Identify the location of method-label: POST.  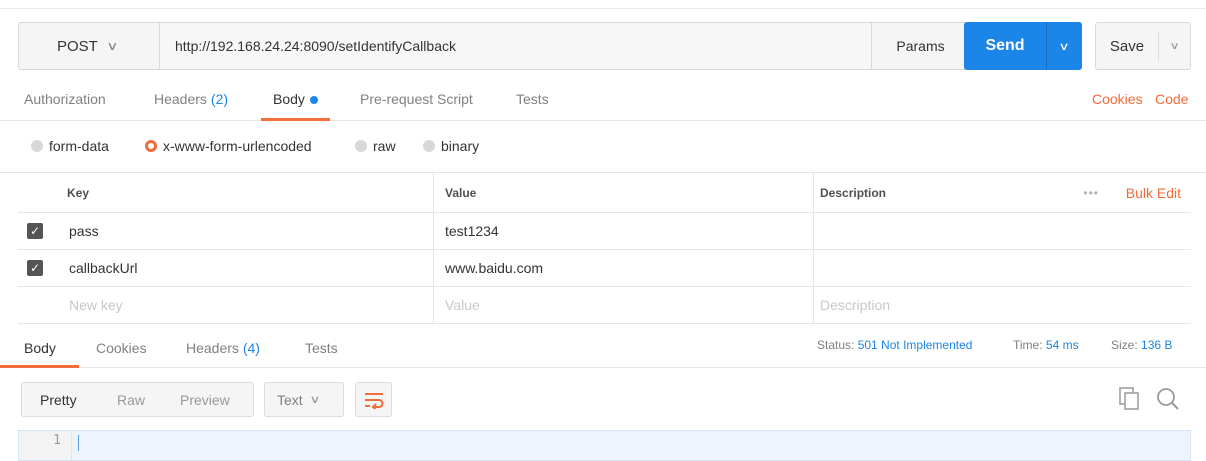
(77, 46).